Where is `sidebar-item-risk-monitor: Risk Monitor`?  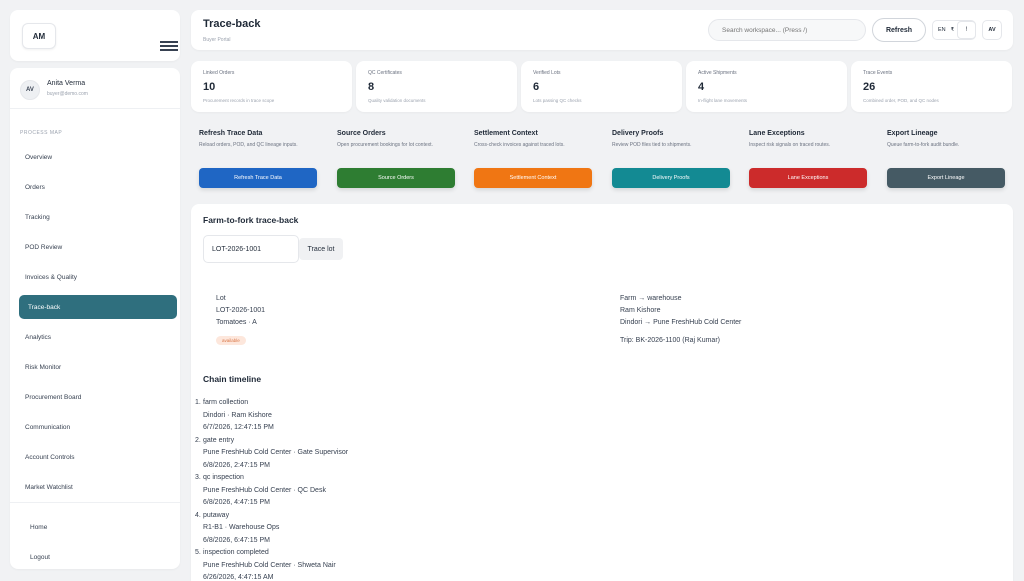
sidebar-item-risk-monitor: Risk Monitor is located at coordinates (98, 367).